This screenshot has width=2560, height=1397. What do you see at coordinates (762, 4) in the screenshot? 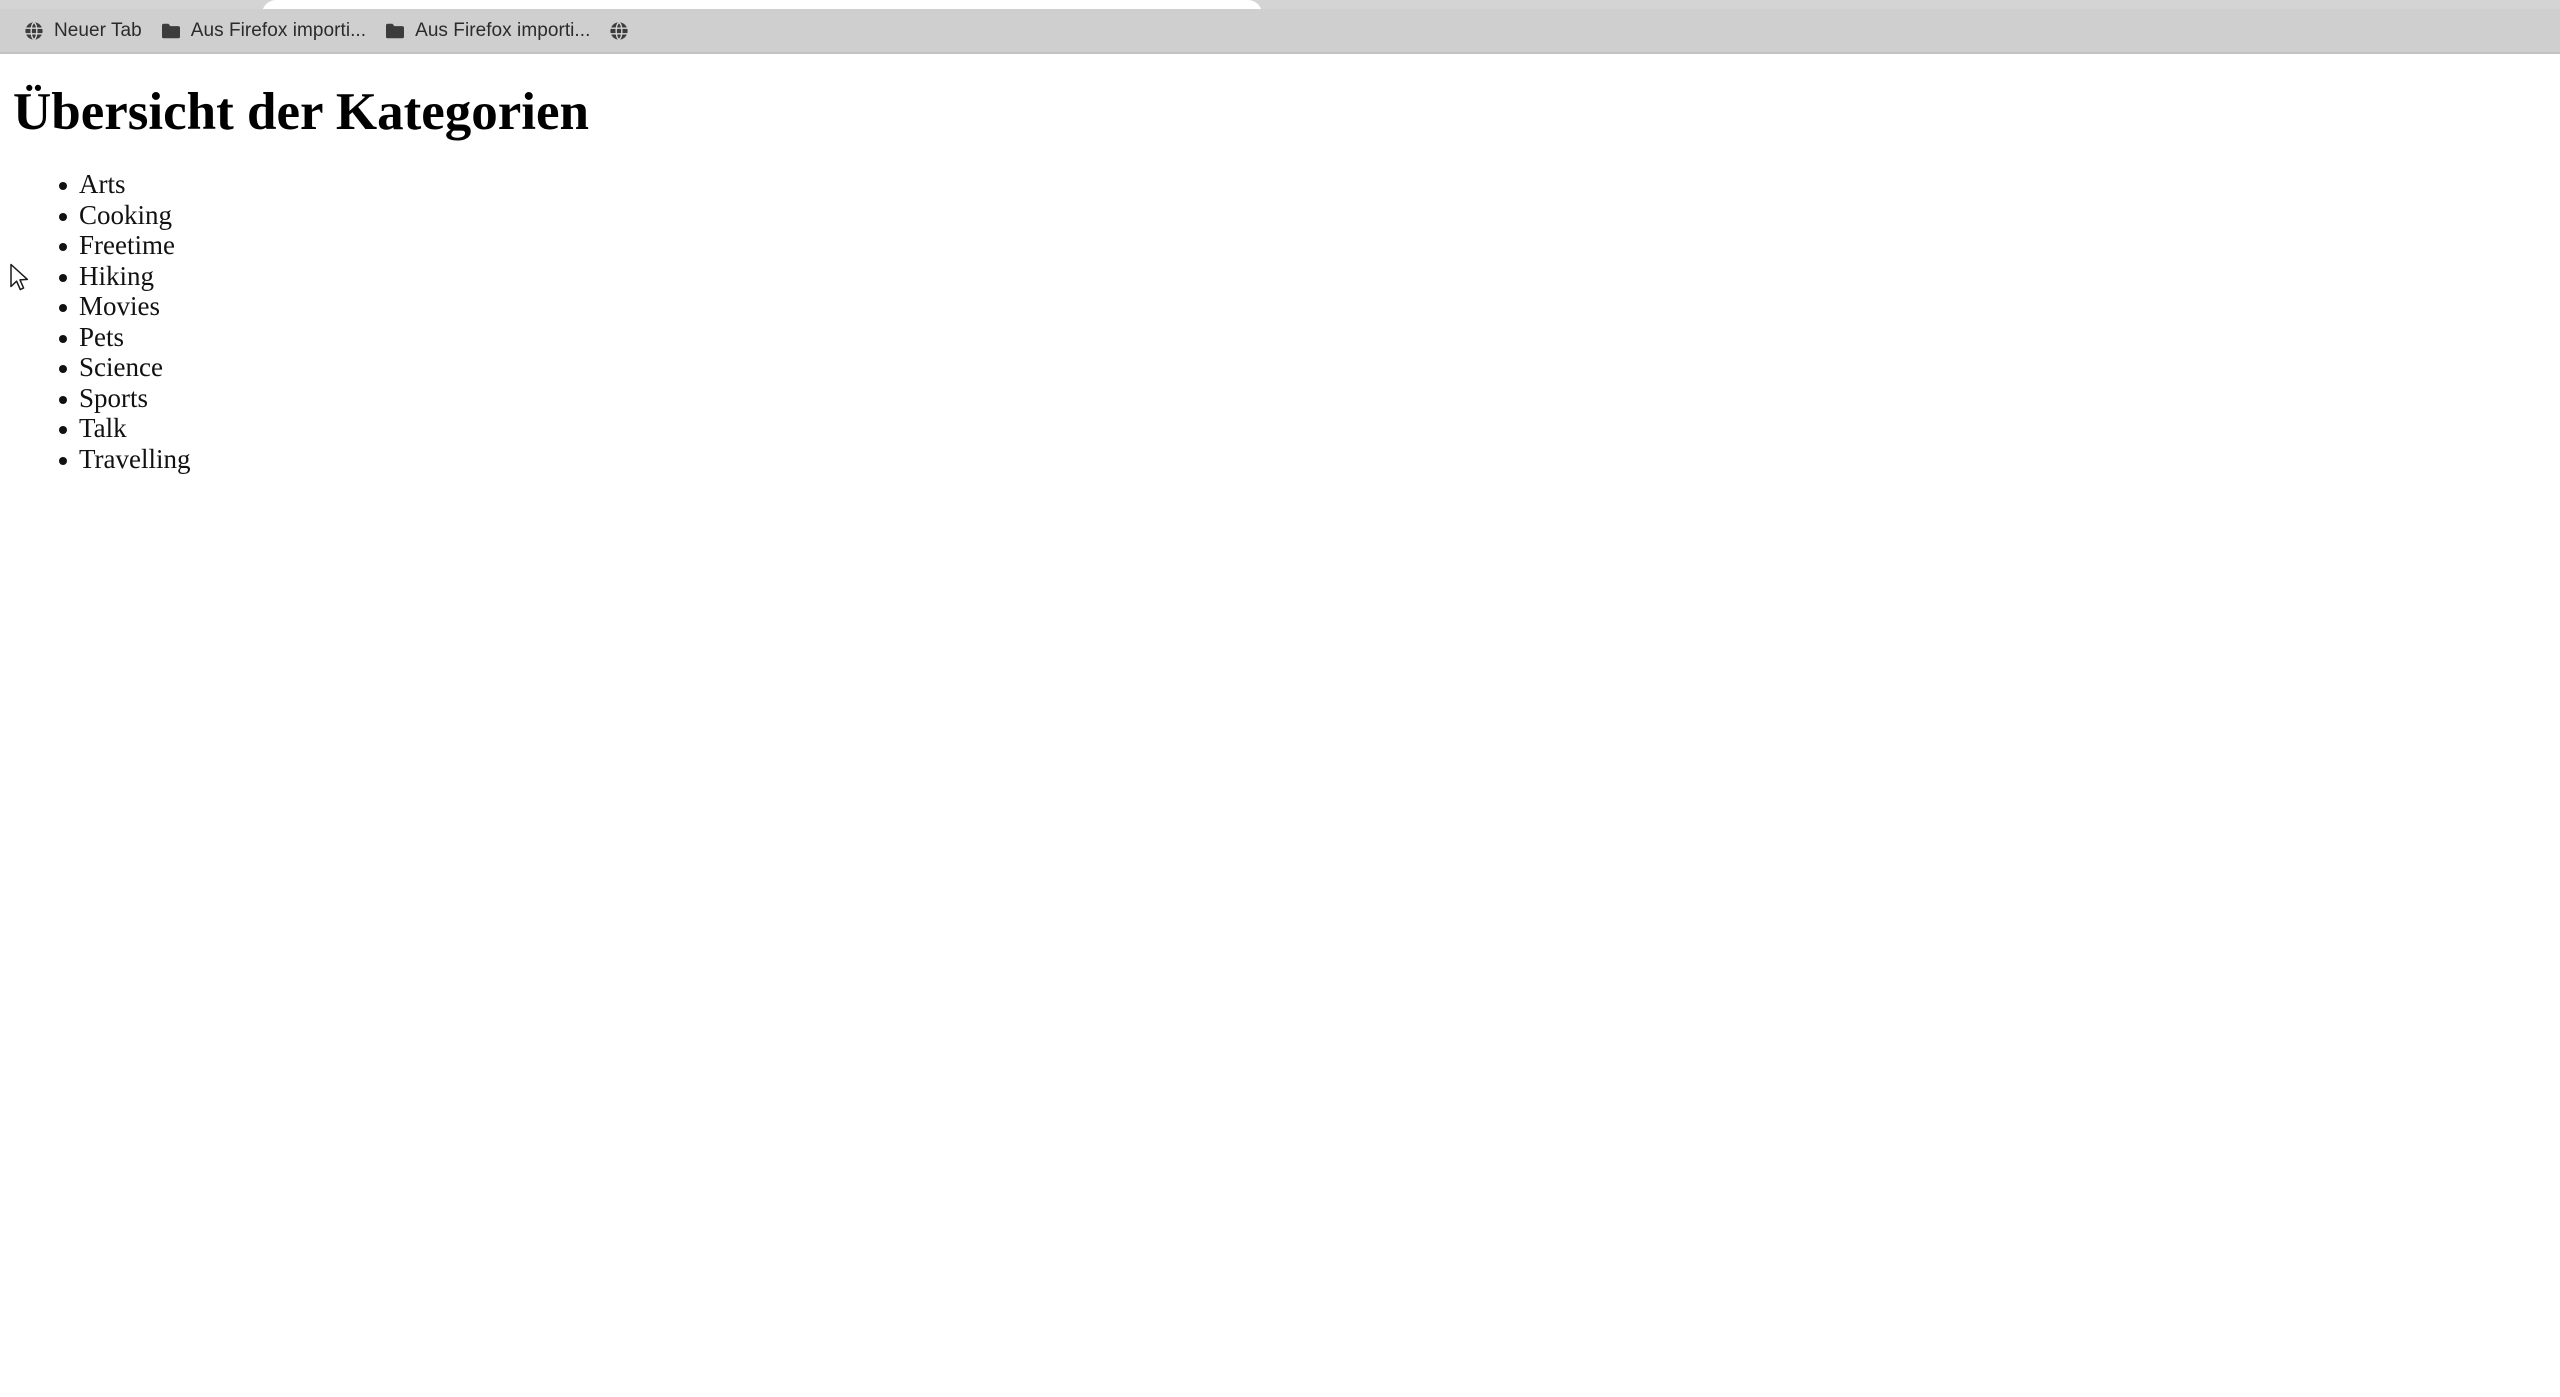
I see `active-tab` at bounding box center [762, 4].